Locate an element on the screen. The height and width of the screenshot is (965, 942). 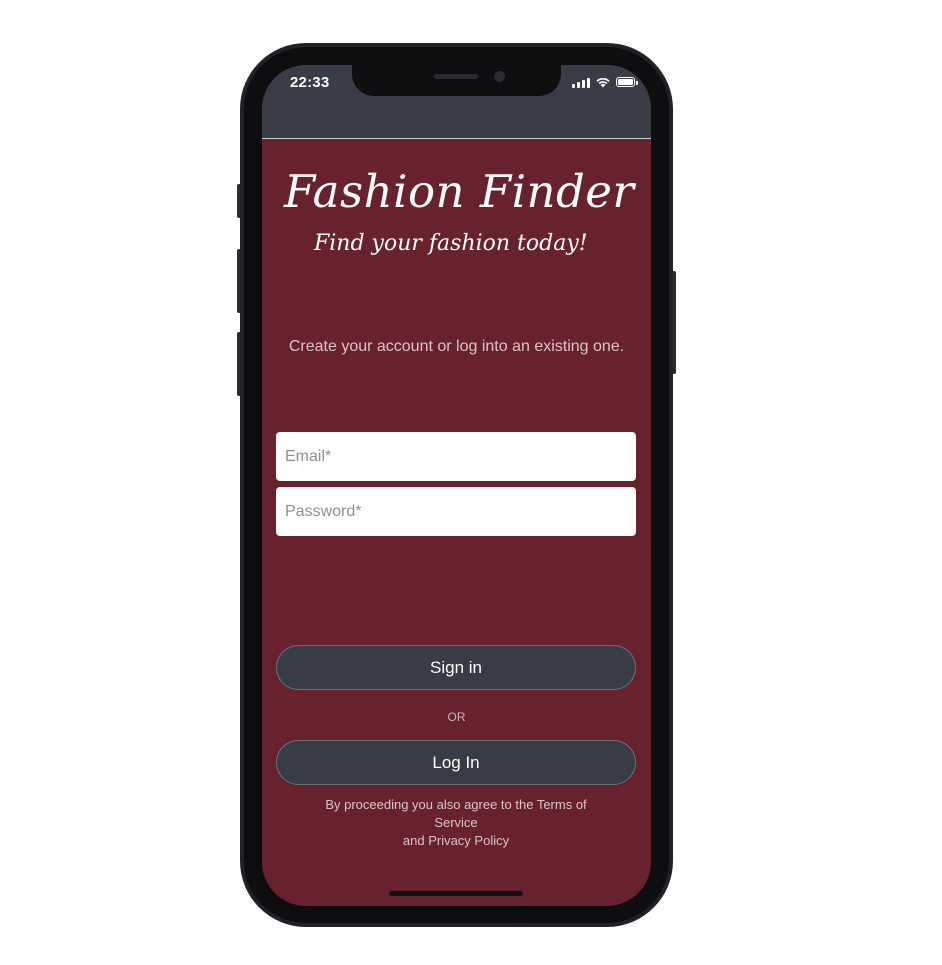
status-time: 22:33 is located at coordinates (310, 82).